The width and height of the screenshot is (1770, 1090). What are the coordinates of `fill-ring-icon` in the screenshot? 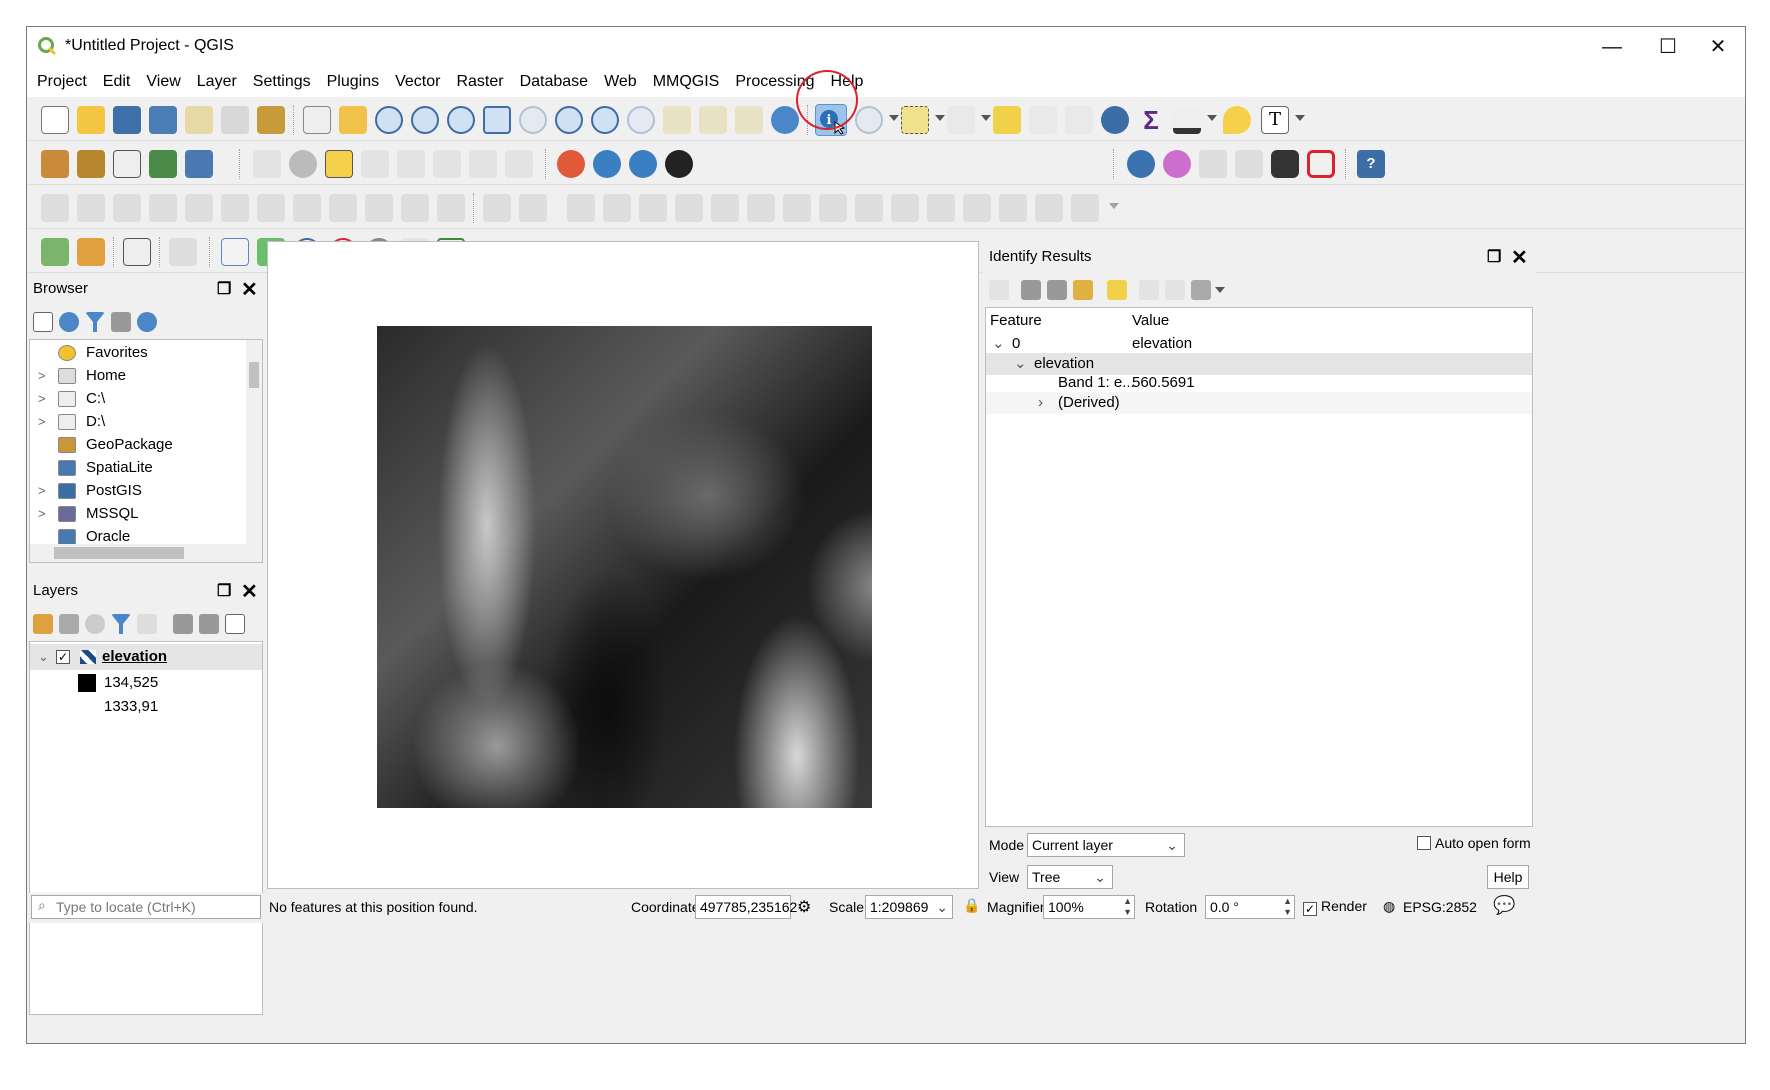 It's located at (725, 208).